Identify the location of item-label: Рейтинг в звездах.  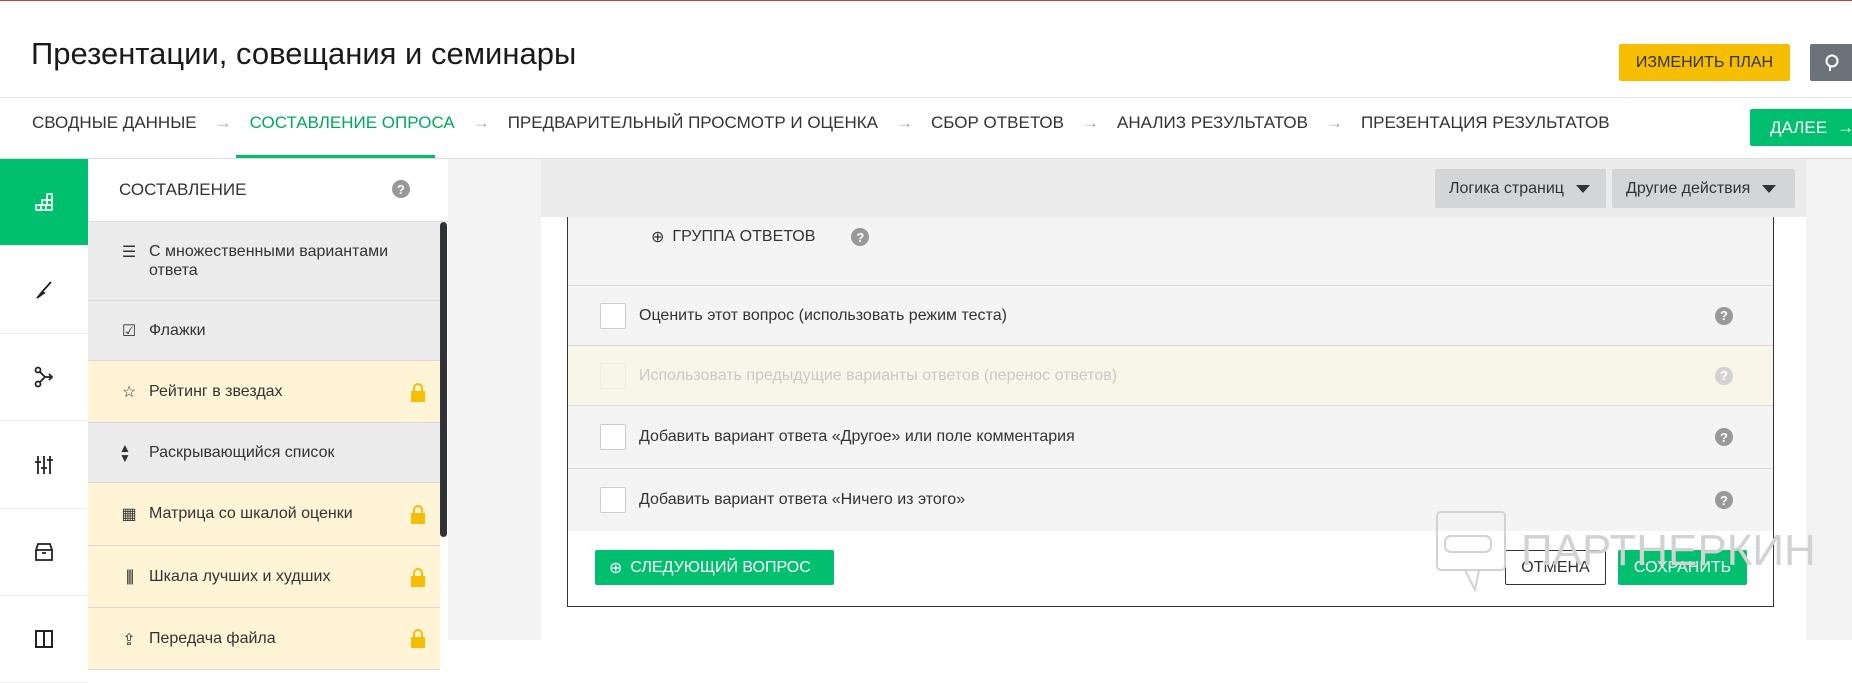
(216, 391).